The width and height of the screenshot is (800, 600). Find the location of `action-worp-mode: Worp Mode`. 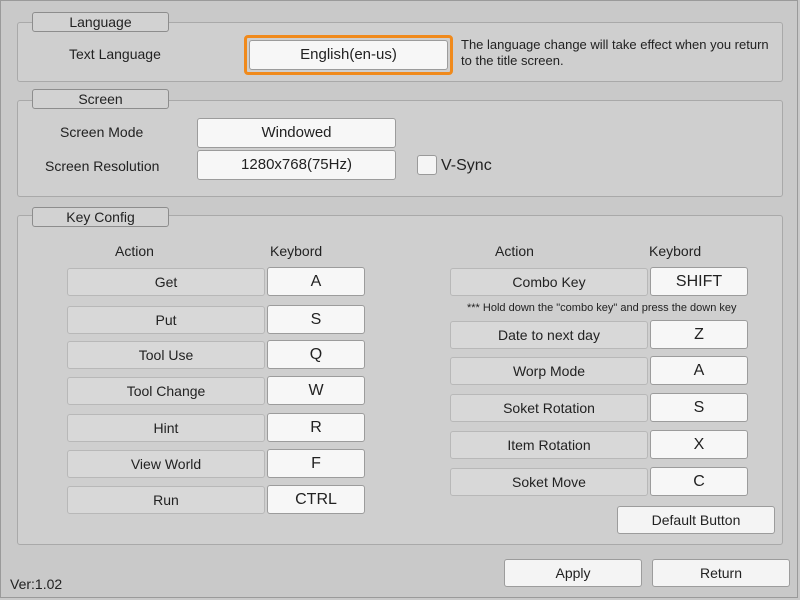

action-worp-mode: Worp Mode is located at coordinates (549, 371).